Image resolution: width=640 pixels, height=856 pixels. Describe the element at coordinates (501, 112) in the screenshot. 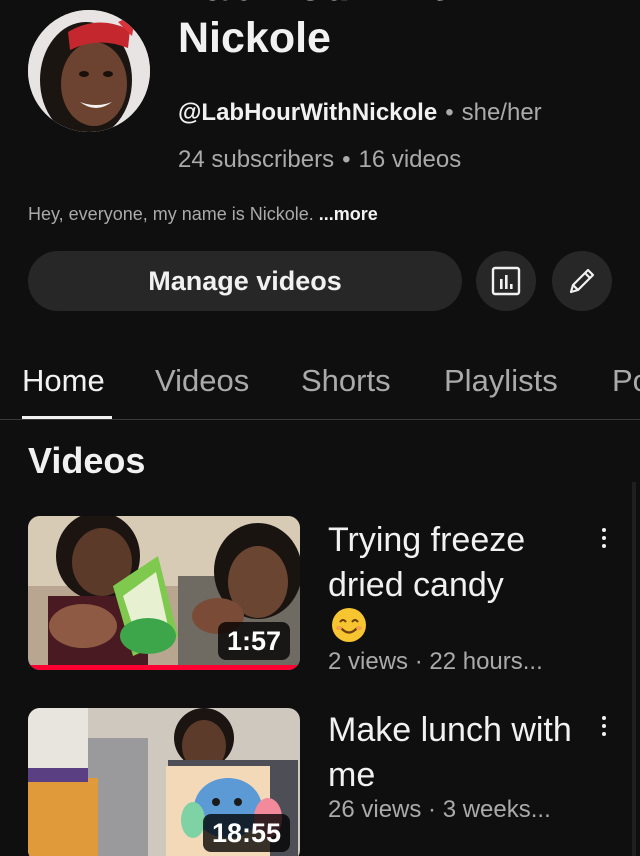

I see `pronouns: she/her` at that location.